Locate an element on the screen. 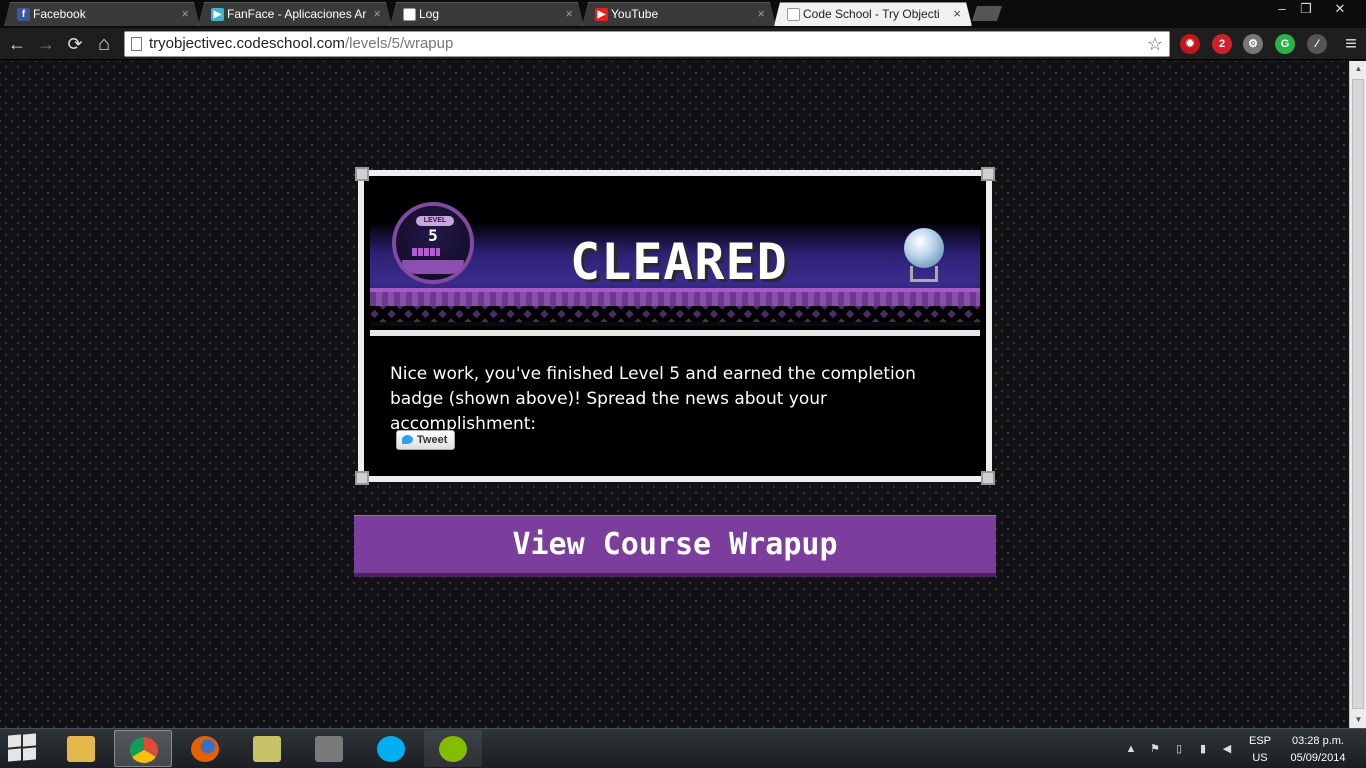 The image size is (1366, 768). taskbar-file-explorer is located at coordinates (81, 748).